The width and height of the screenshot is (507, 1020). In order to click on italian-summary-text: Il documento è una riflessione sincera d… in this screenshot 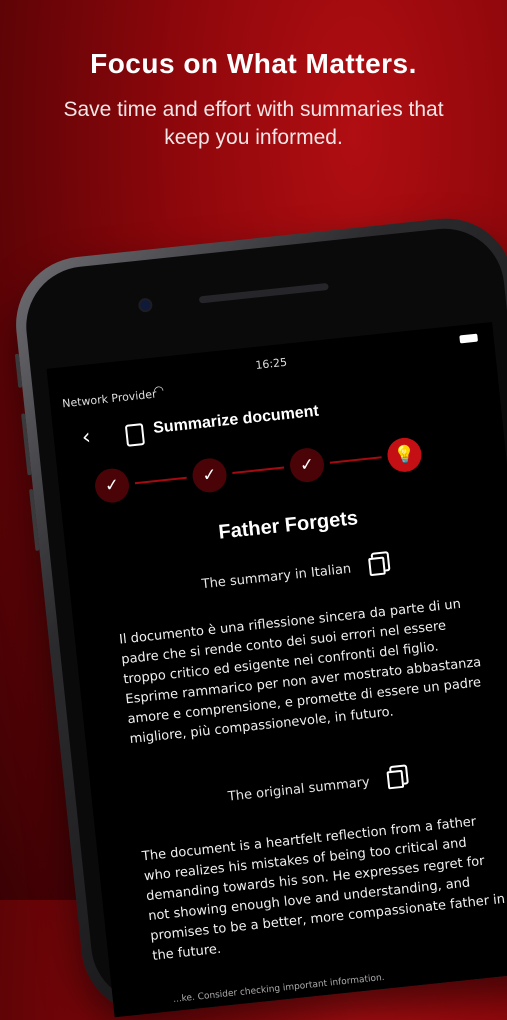, I will do `click(300, 672)`.